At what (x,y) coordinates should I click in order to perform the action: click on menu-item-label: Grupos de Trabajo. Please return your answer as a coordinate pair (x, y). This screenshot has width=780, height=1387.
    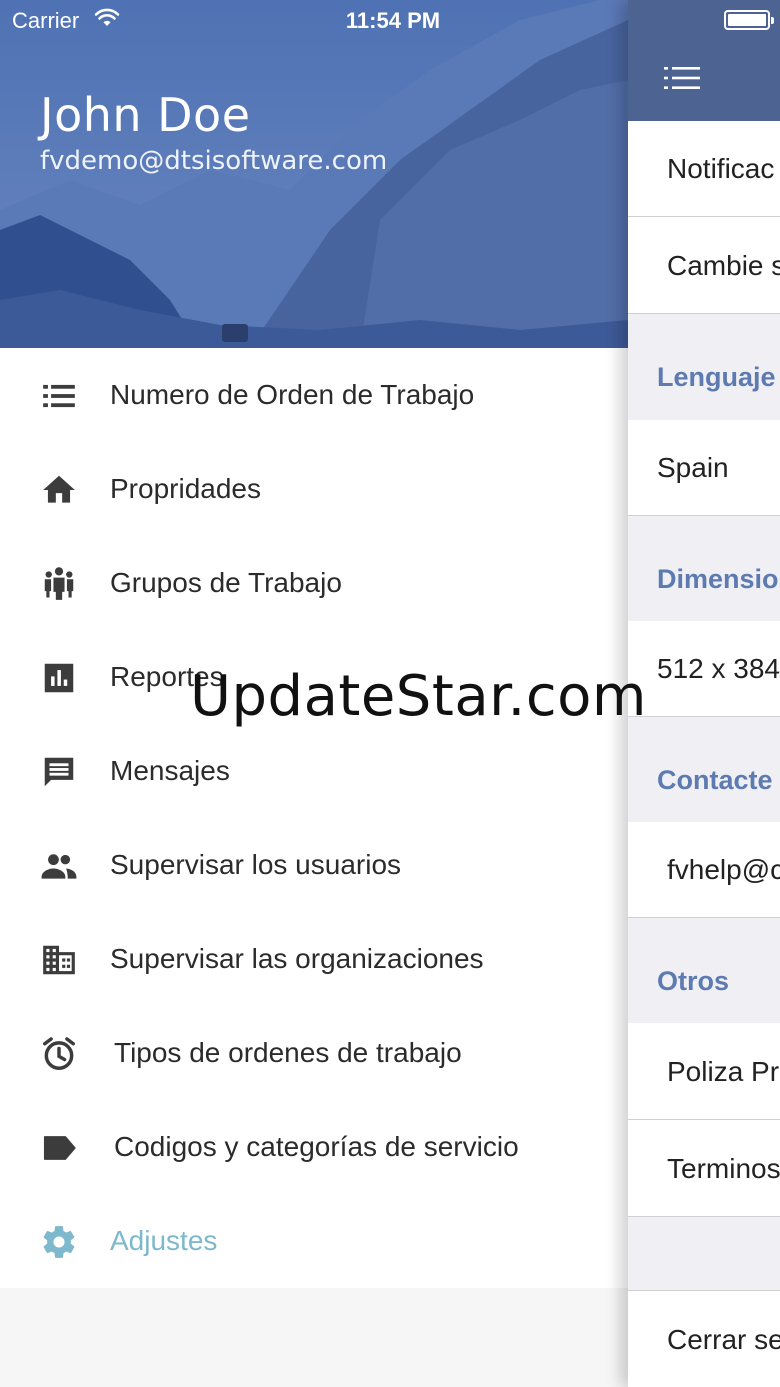
    Looking at the image, I should click on (226, 582).